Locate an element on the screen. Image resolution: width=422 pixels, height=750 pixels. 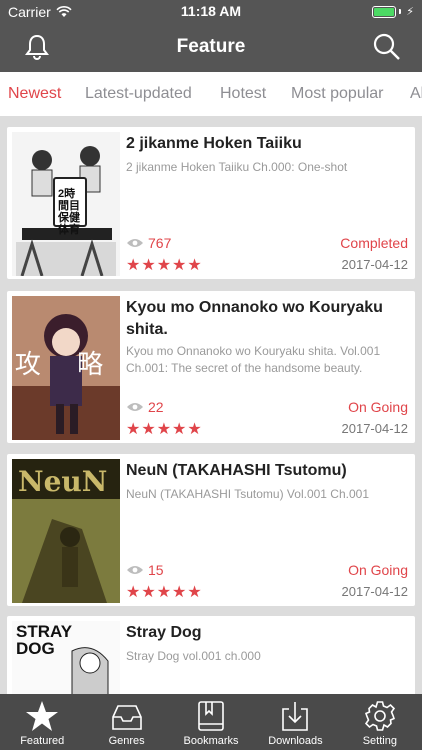
cover-art-text: NeuN is located at coordinates (63, 481).